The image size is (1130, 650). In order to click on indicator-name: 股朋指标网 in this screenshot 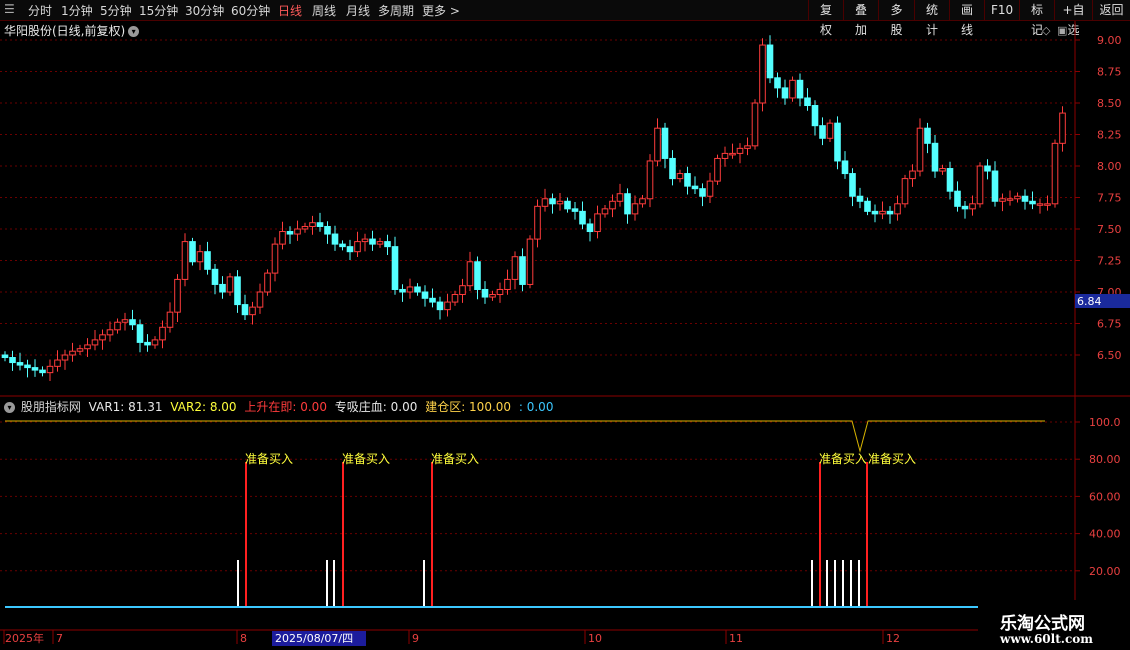, I will do `click(51, 407)`.